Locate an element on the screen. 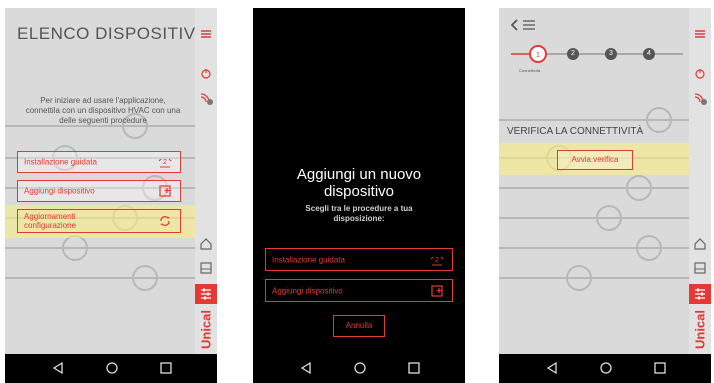 Image resolution: width=714 pixels, height=383 pixels. step-4: 4 is located at coordinates (649, 54).